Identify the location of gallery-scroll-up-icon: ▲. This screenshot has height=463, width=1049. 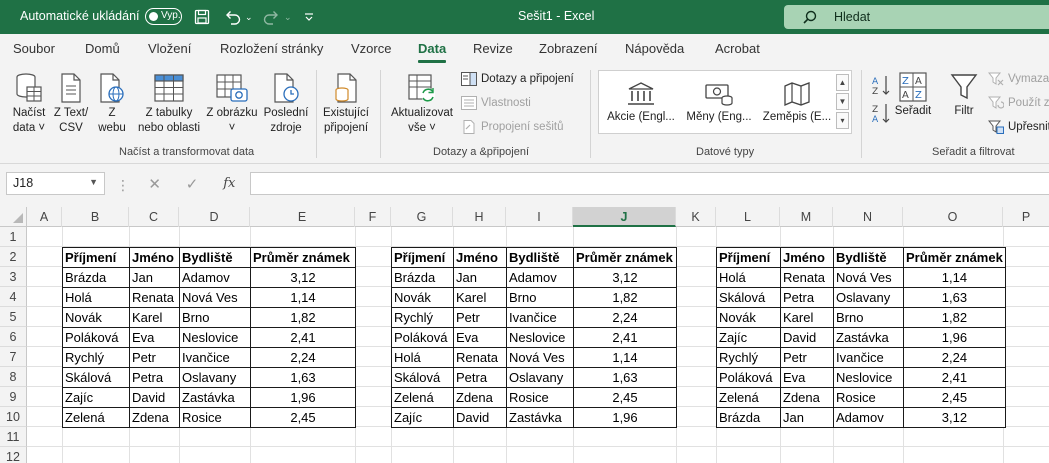
(842, 82).